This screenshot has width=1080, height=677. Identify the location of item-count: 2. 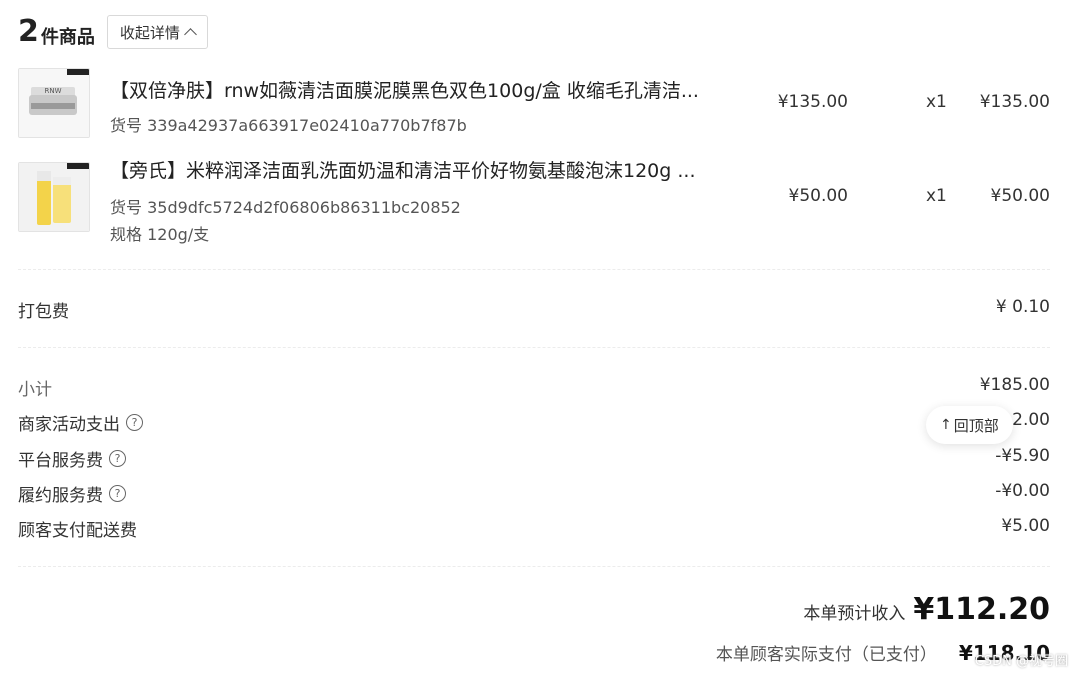
(28, 31).